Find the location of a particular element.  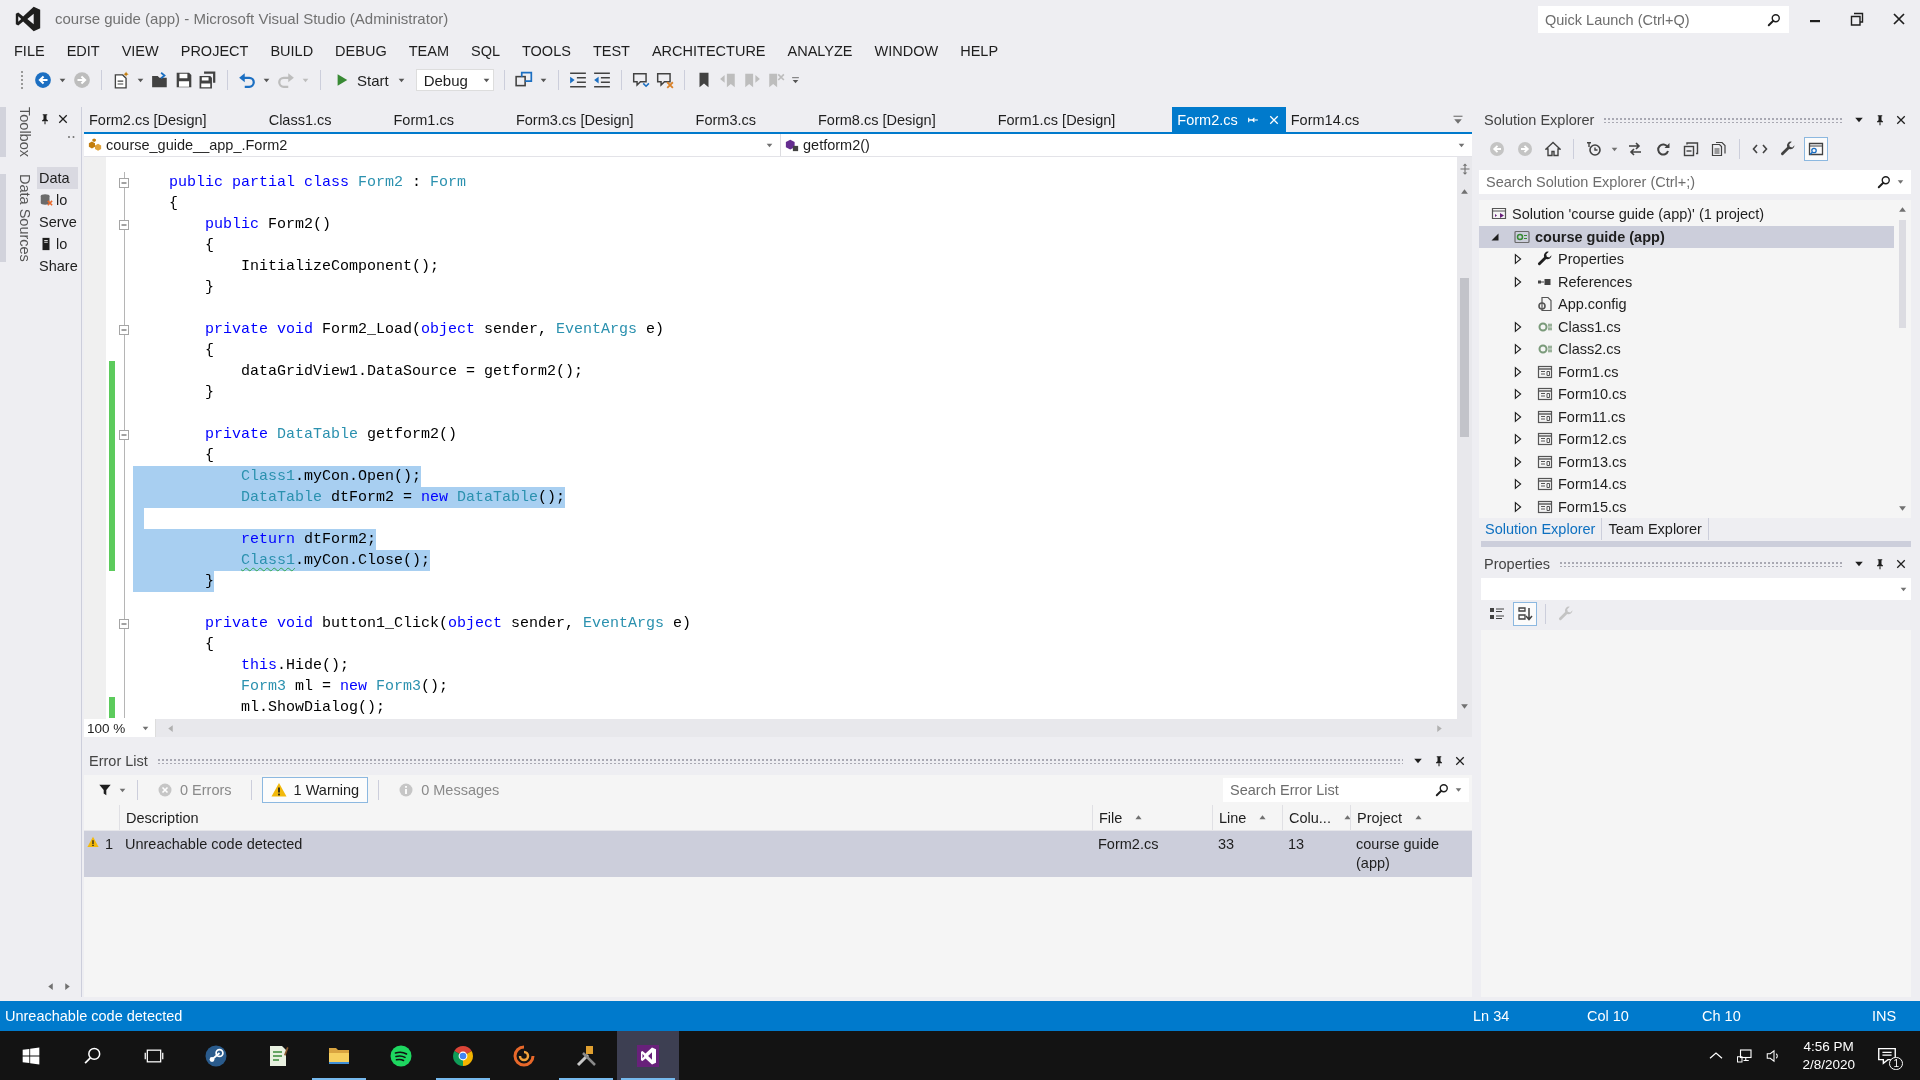

menu-item: TEST is located at coordinates (611, 51).